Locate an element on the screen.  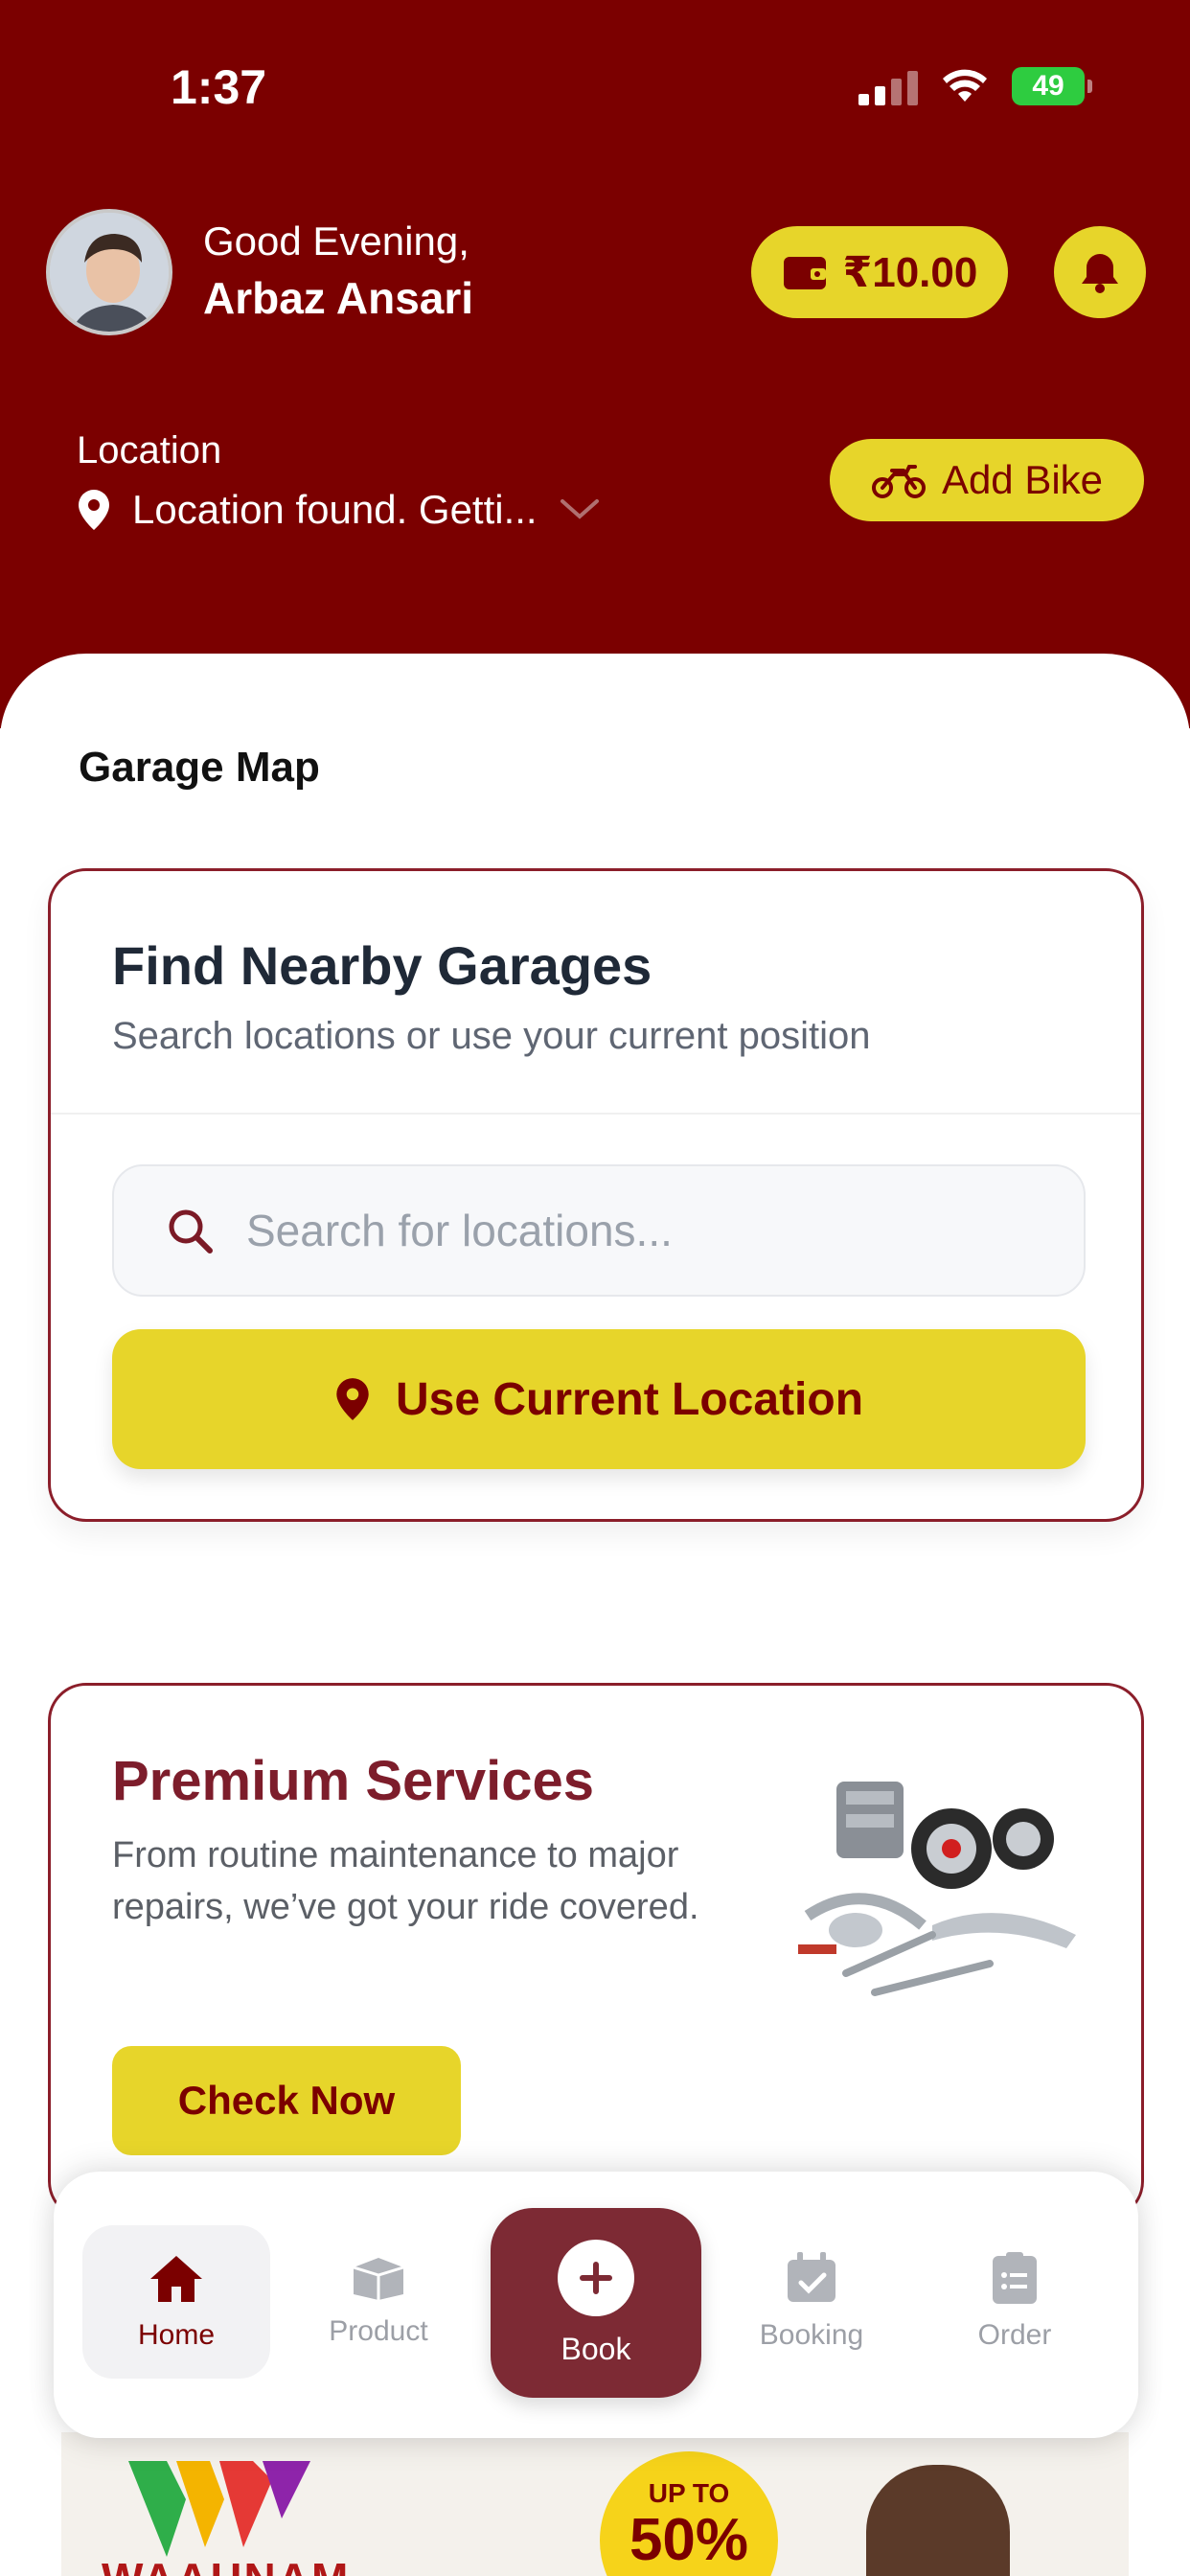
plus-icon is located at coordinates (596, 2277).